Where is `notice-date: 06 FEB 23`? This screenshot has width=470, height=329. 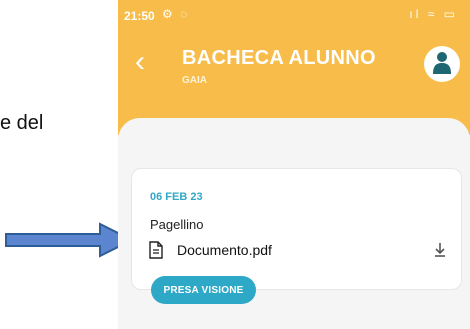 notice-date: 06 FEB 23 is located at coordinates (176, 197).